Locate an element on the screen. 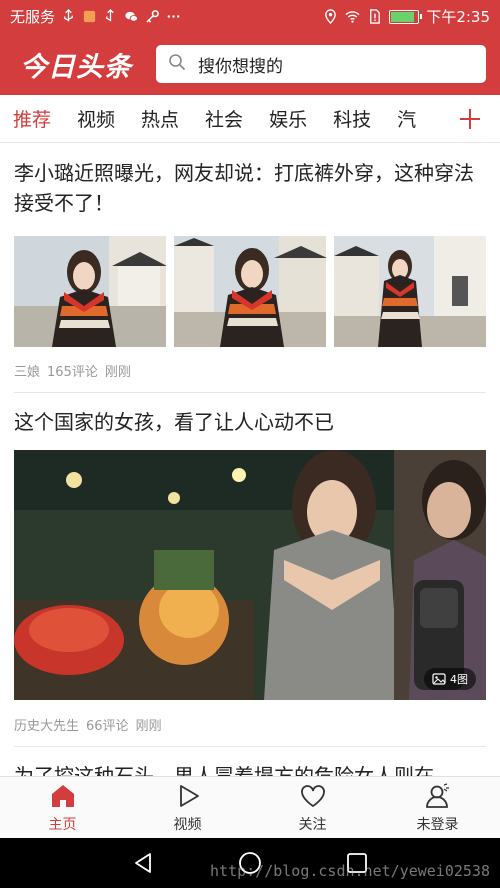 The height and width of the screenshot is (888, 500). tab-home-label: 主页 is located at coordinates (62, 824).